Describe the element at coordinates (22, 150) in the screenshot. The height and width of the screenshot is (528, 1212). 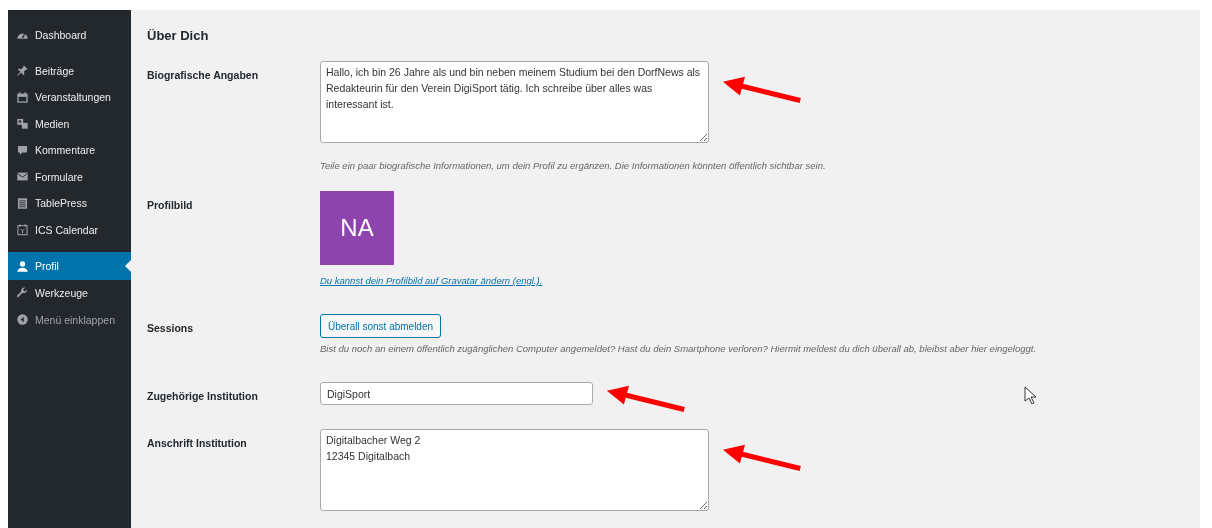
I see `comment-icon` at that location.